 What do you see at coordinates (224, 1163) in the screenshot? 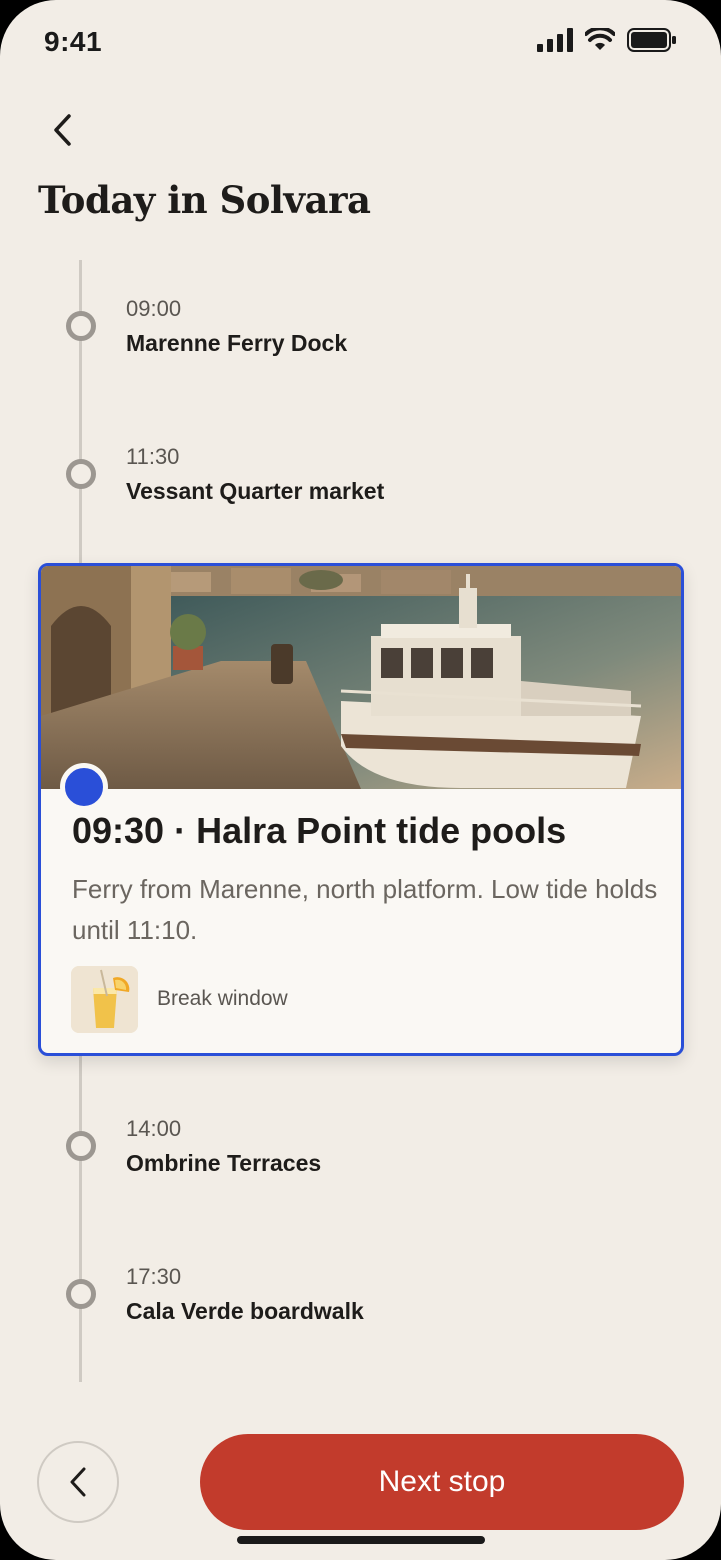
I see `stop-name: Ombrine Terraces` at bounding box center [224, 1163].